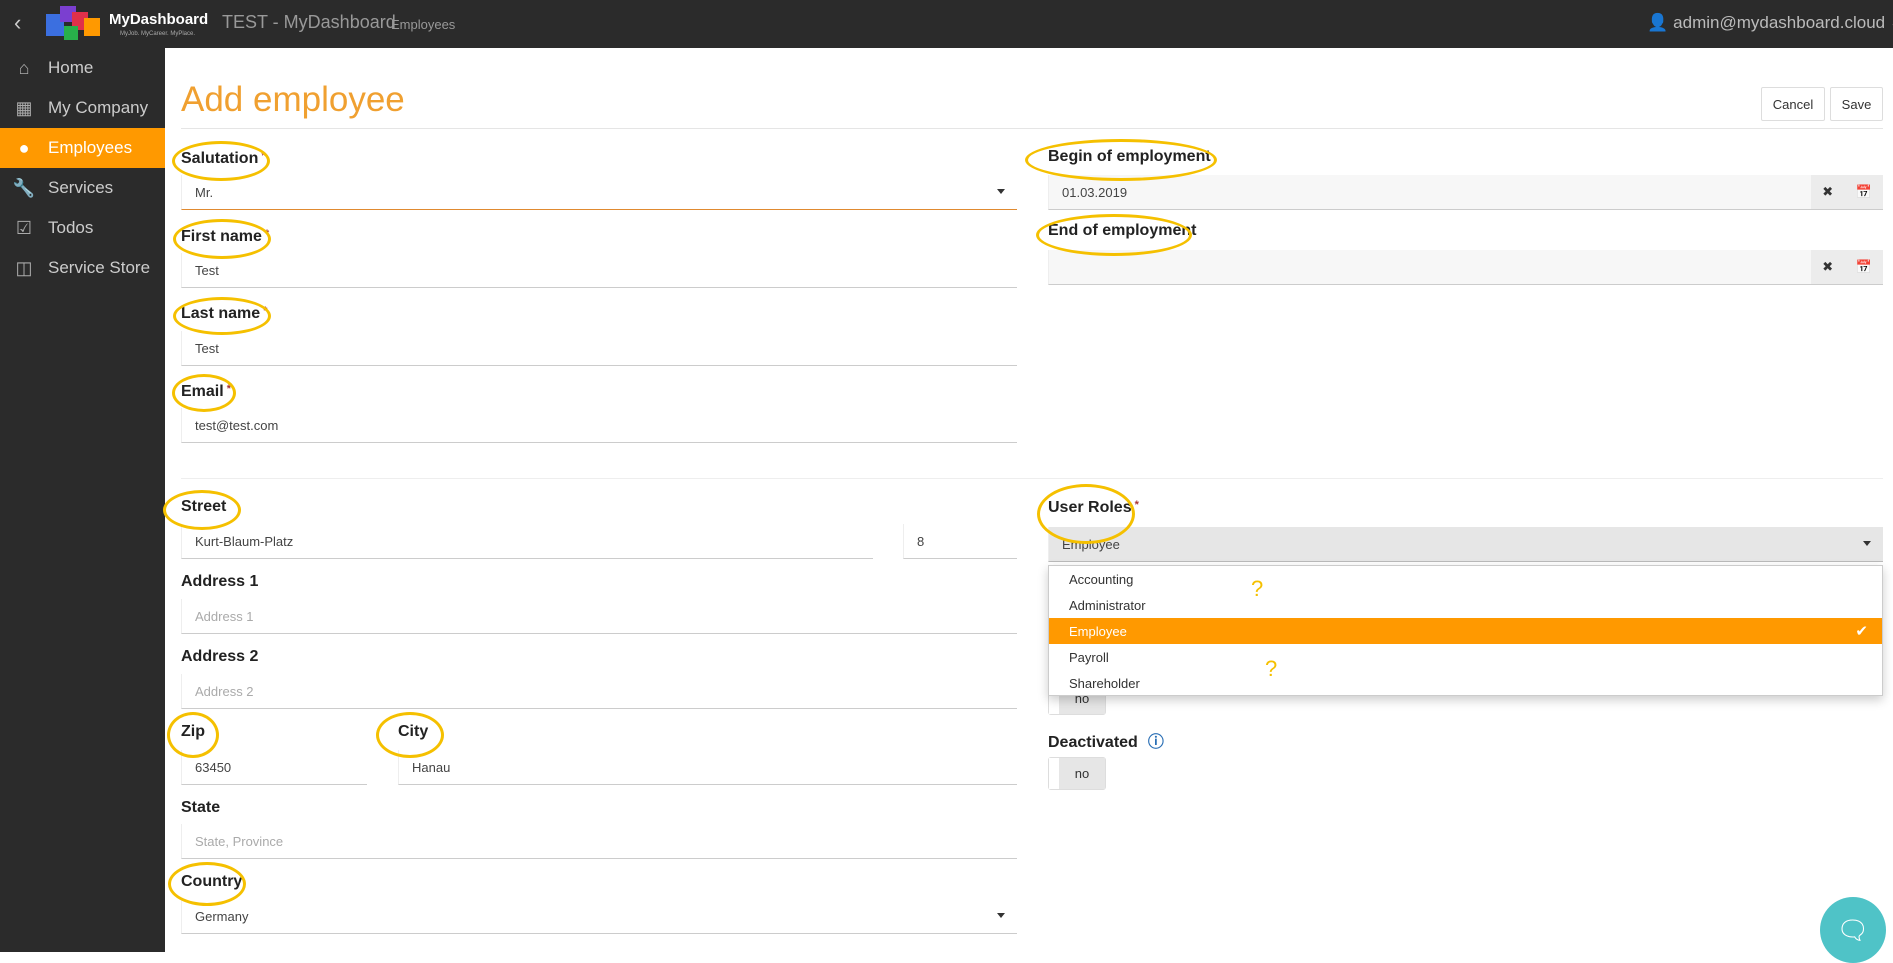  I want to click on logo-text: MyDashboard, so click(159, 19).